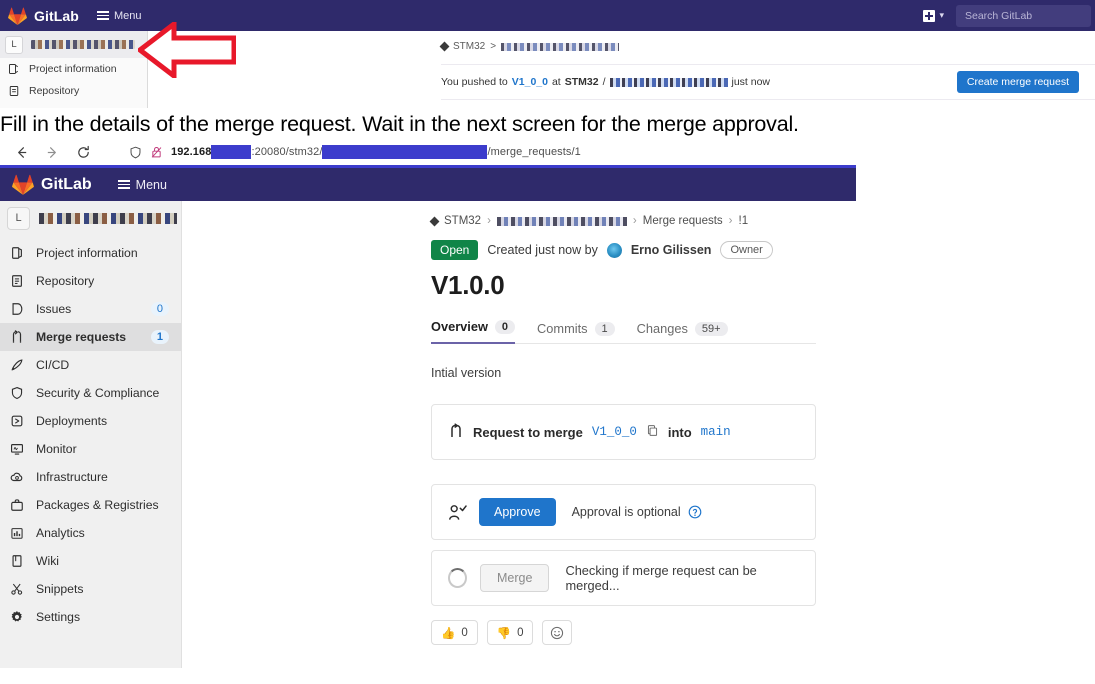  I want to click on sidebar-item-packages-registries: Packages & Registries, so click(90, 505).